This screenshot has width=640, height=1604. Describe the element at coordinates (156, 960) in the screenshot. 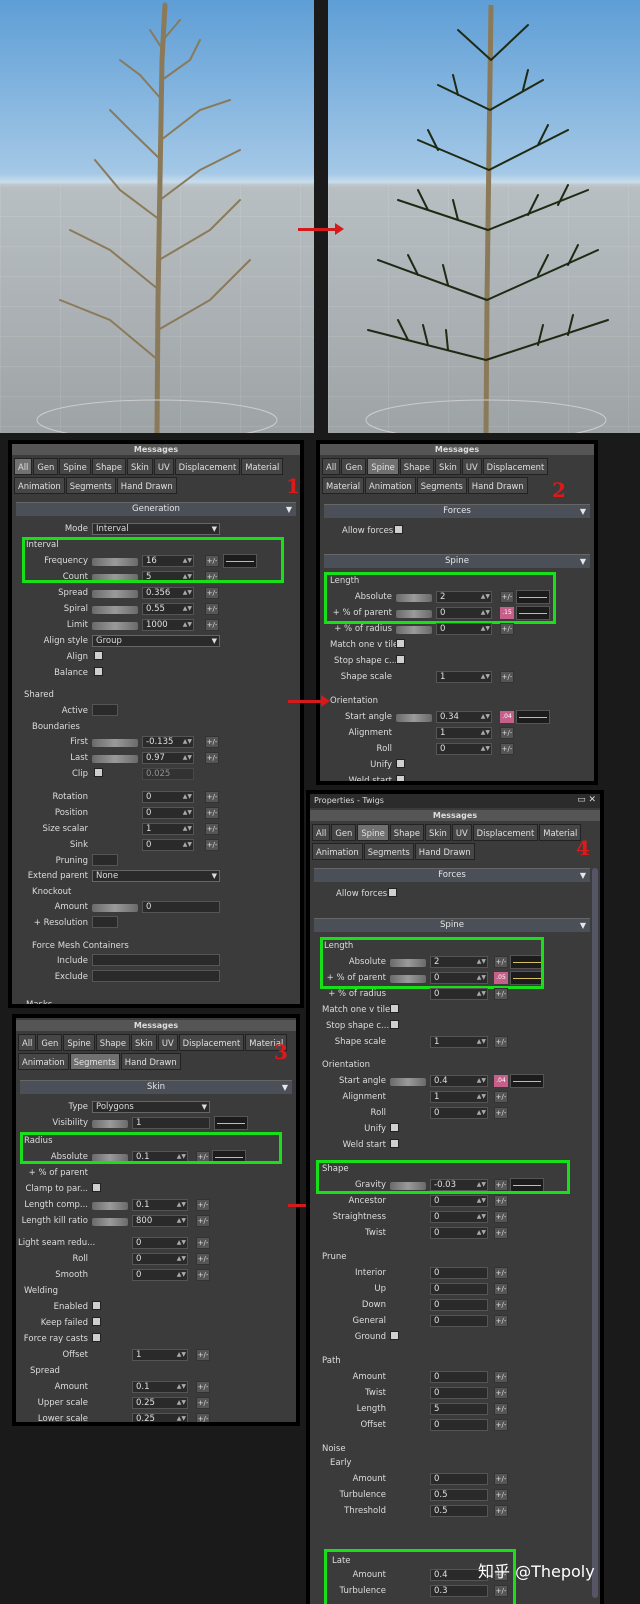

I see `include-field` at that location.